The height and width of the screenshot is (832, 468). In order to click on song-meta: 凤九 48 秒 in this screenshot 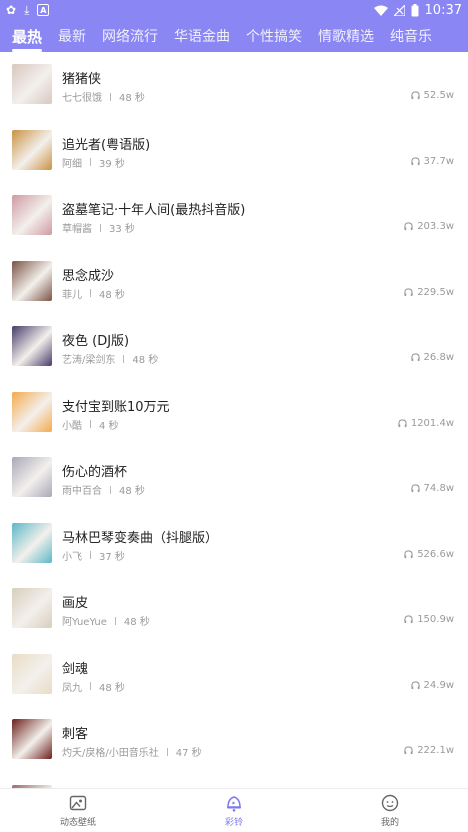, I will do `click(93, 686)`.